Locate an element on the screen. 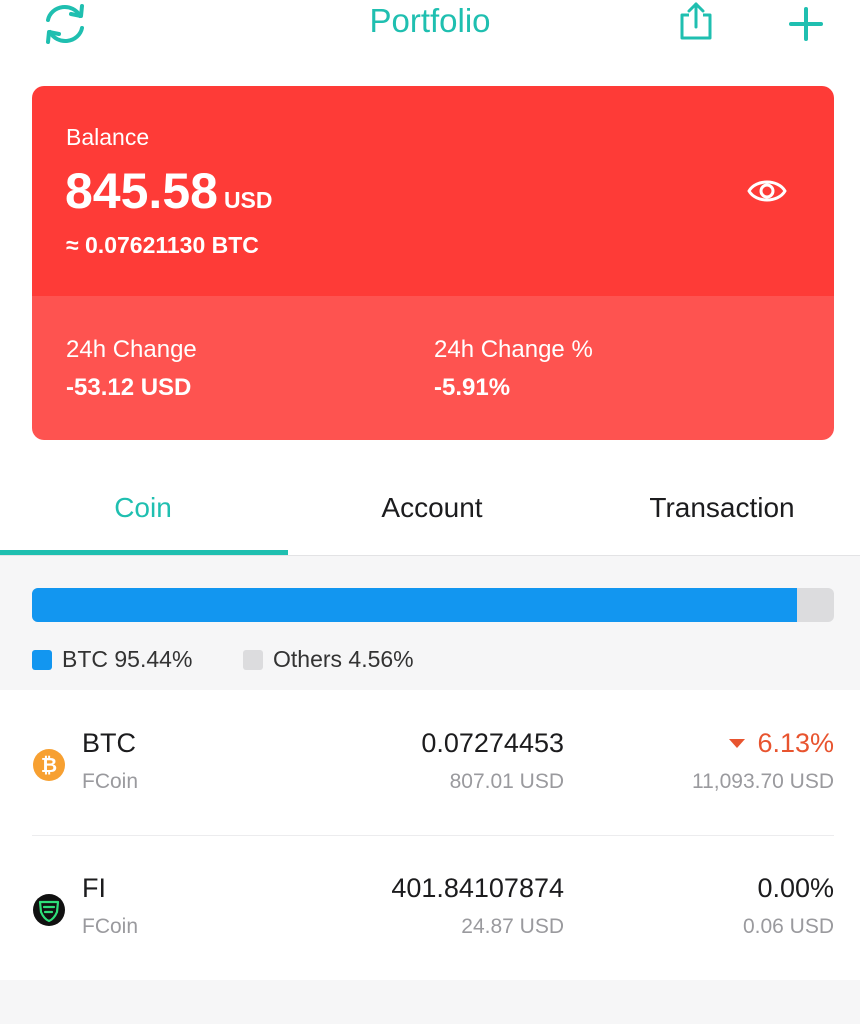 The height and width of the screenshot is (1024, 860). change-pct-value: -5.91% is located at coordinates (472, 387).